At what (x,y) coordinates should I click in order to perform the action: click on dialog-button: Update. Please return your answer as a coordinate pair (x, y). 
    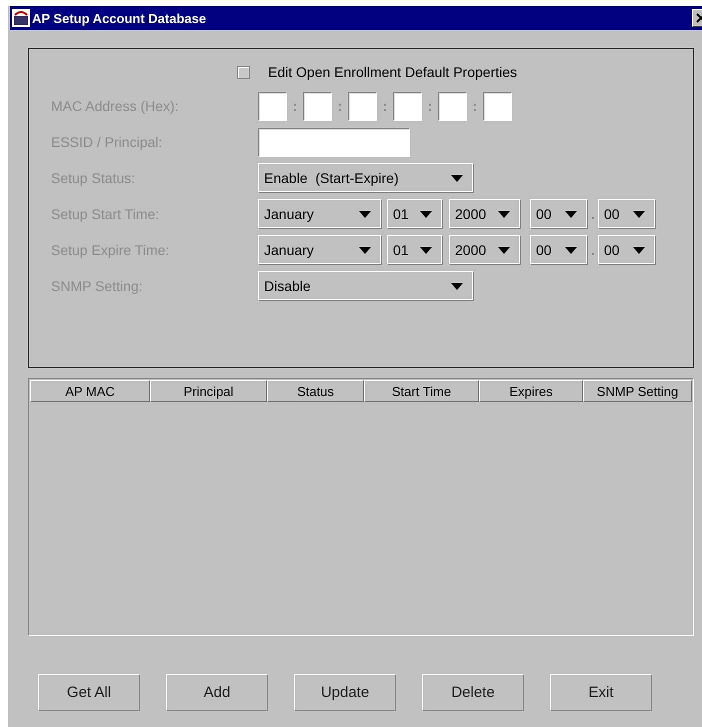
    Looking at the image, I should click on (345, 692).